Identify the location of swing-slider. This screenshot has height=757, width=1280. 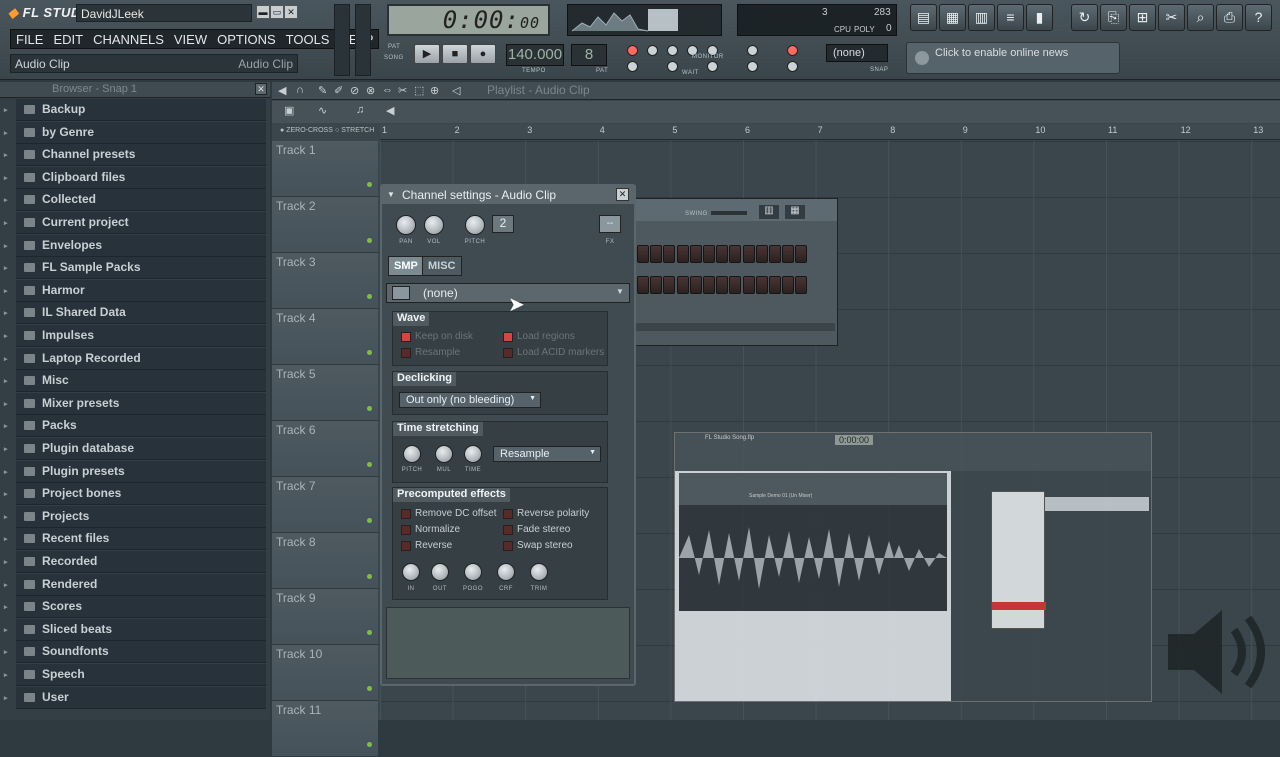
(729, 213).